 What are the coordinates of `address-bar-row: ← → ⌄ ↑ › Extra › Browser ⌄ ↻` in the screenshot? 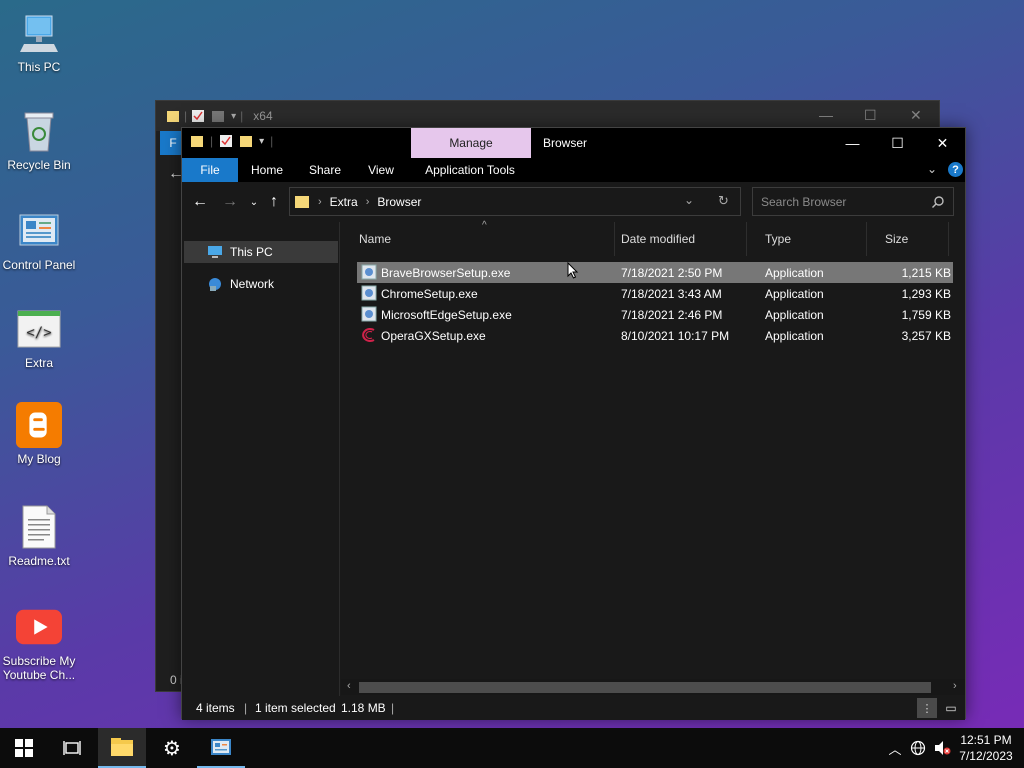 It's located at (573, 202).